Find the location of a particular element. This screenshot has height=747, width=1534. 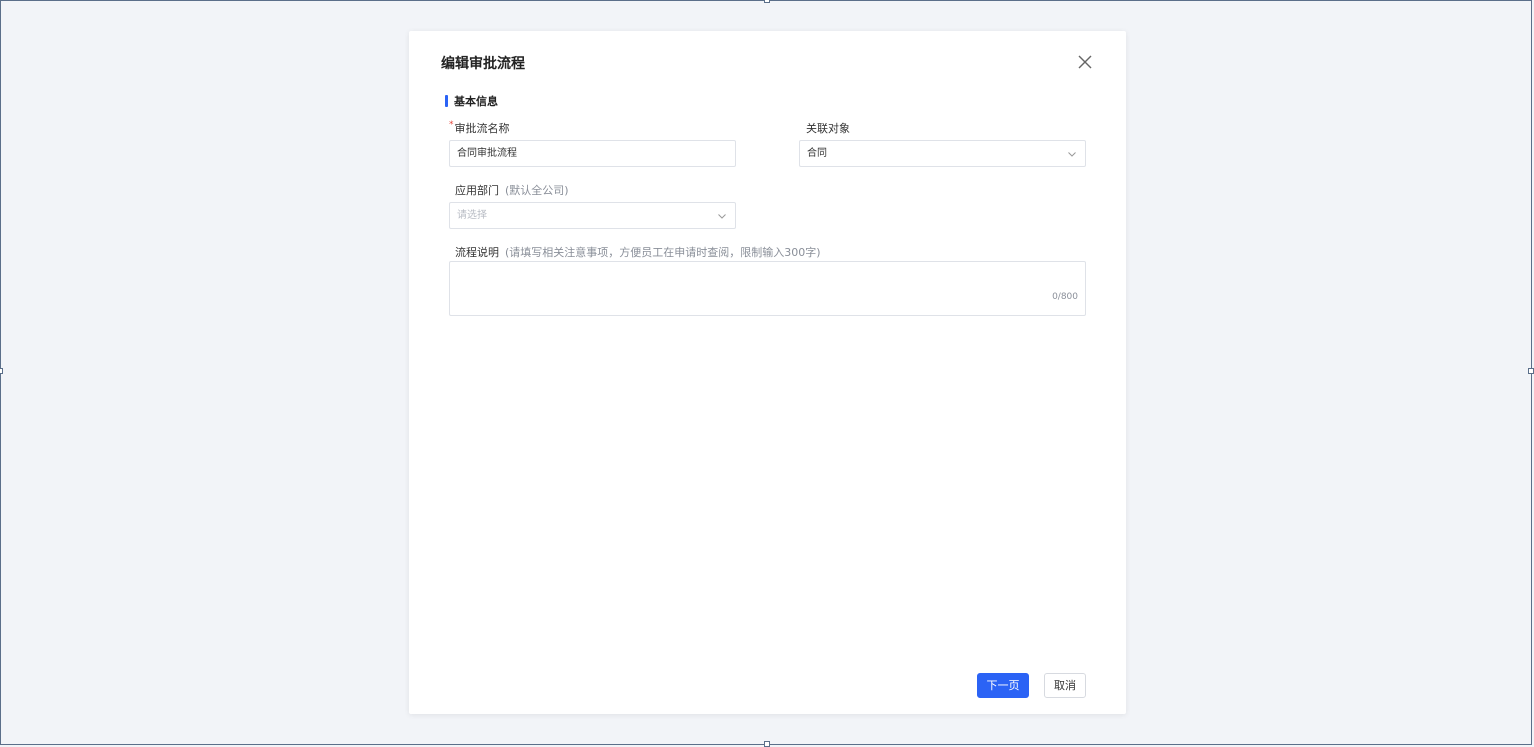

description-textarea: 0/800 is located at coordinates (767, 288).